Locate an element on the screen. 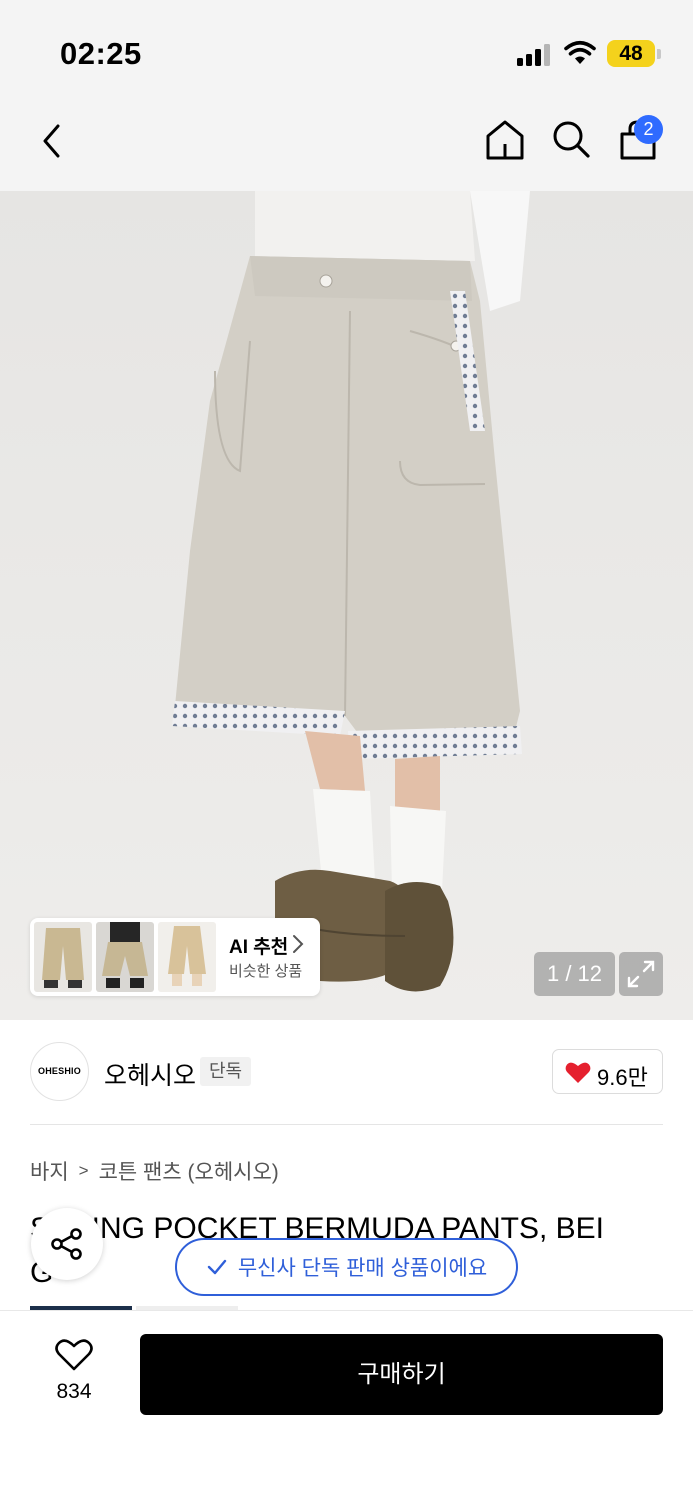 The image size is (693, 1500). breadcrumb: 바지 > 코튼 팬츠 (오헤시오) is located at coordinates (154, 1171).